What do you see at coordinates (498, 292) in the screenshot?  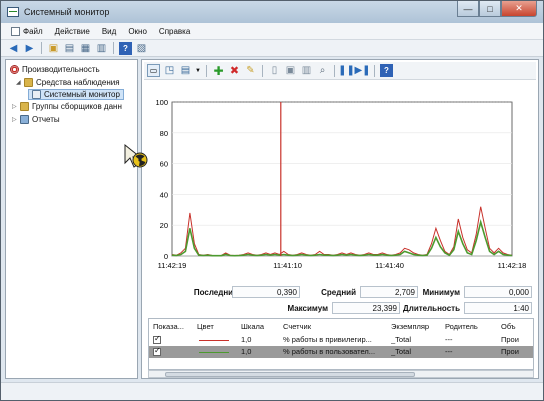 I see `minimum-value: 0,000` at bounding box center [498, 292].